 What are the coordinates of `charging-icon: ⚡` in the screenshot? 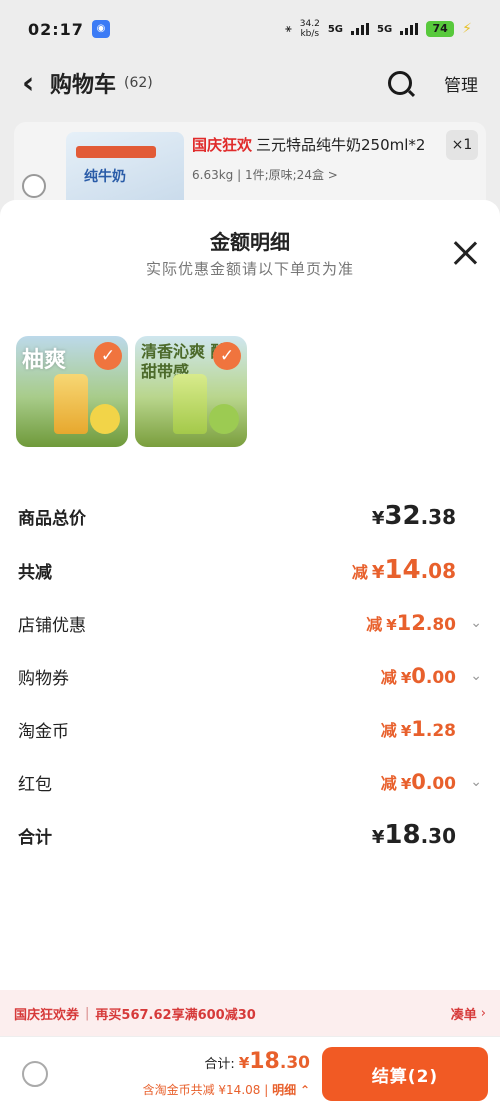 It's located at (467, 29).